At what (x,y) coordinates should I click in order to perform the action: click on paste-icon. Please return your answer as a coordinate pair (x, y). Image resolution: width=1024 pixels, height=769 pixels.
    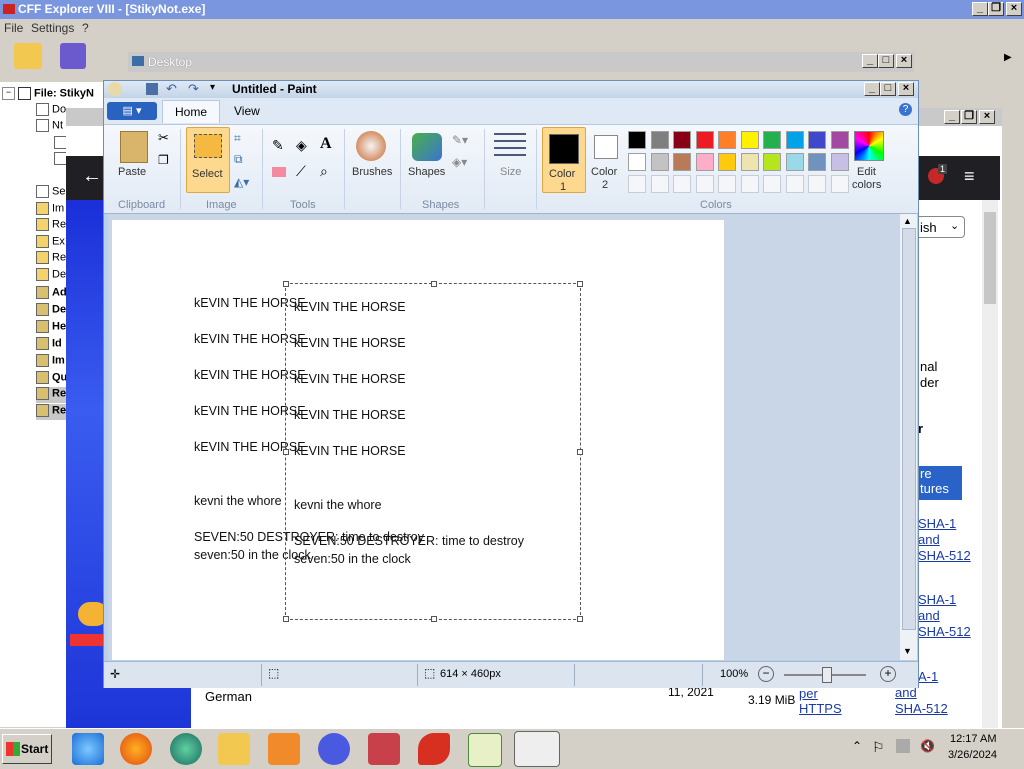
    Looking at the image, I should click on (134, 147).